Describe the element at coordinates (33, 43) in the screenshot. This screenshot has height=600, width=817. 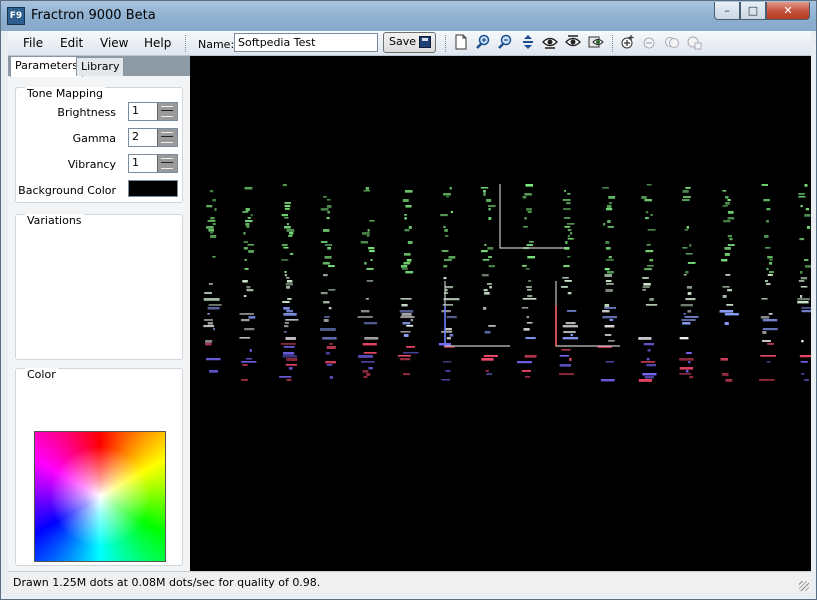
I see `menu-file: File` at that location.